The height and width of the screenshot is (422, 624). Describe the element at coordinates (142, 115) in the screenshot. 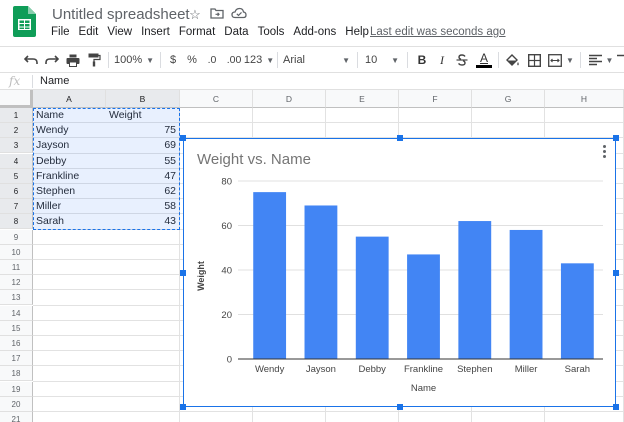

I see `cell-b1: Weight` at that location.